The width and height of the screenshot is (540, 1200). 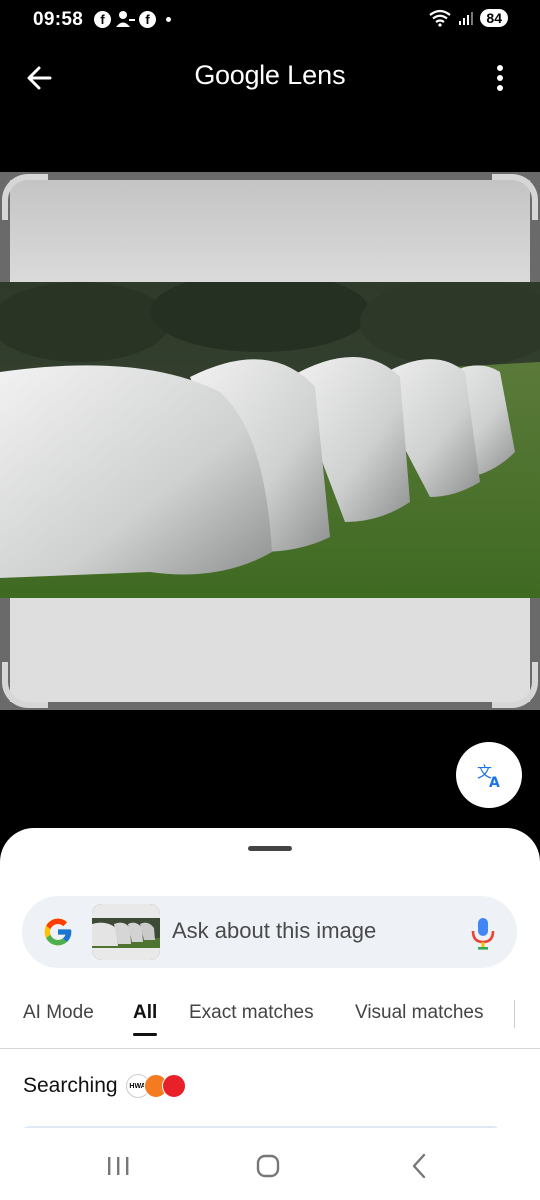 I want to click on translate-button: 文 A, so click(x=489, y=775).